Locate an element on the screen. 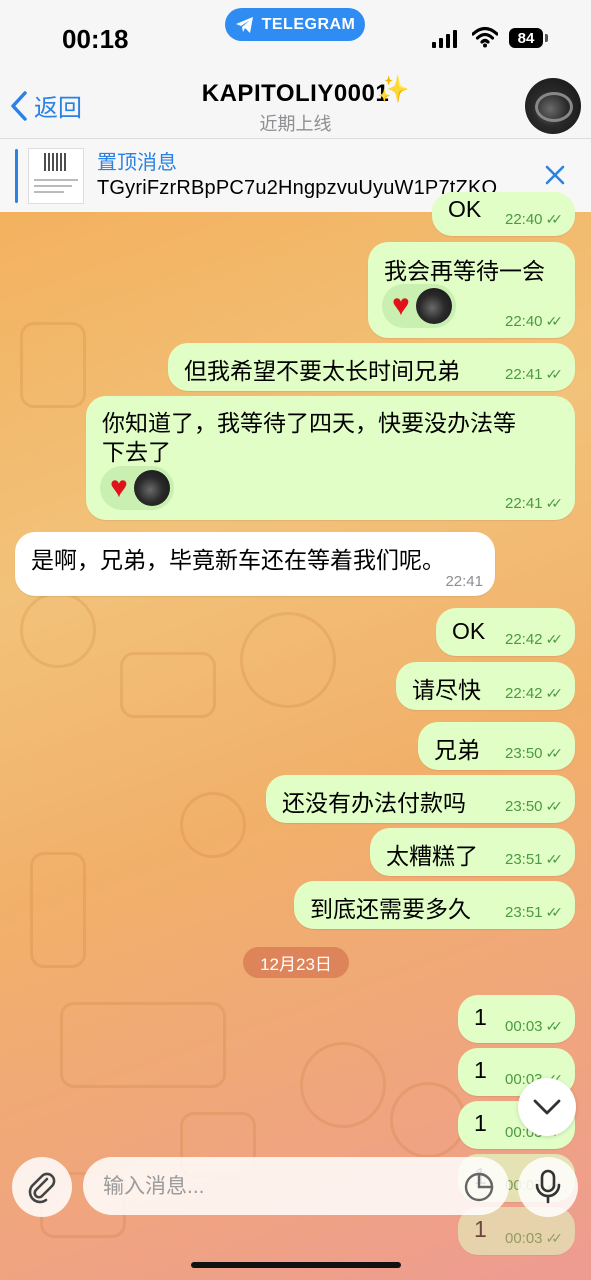  telegram-pill-label: TELEGRAM is located at coordinates (308, 24).